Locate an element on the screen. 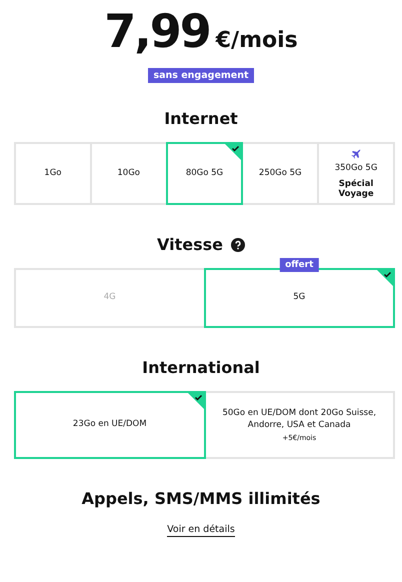  details-link: Voir en détails is located at coordinates (201, 530).